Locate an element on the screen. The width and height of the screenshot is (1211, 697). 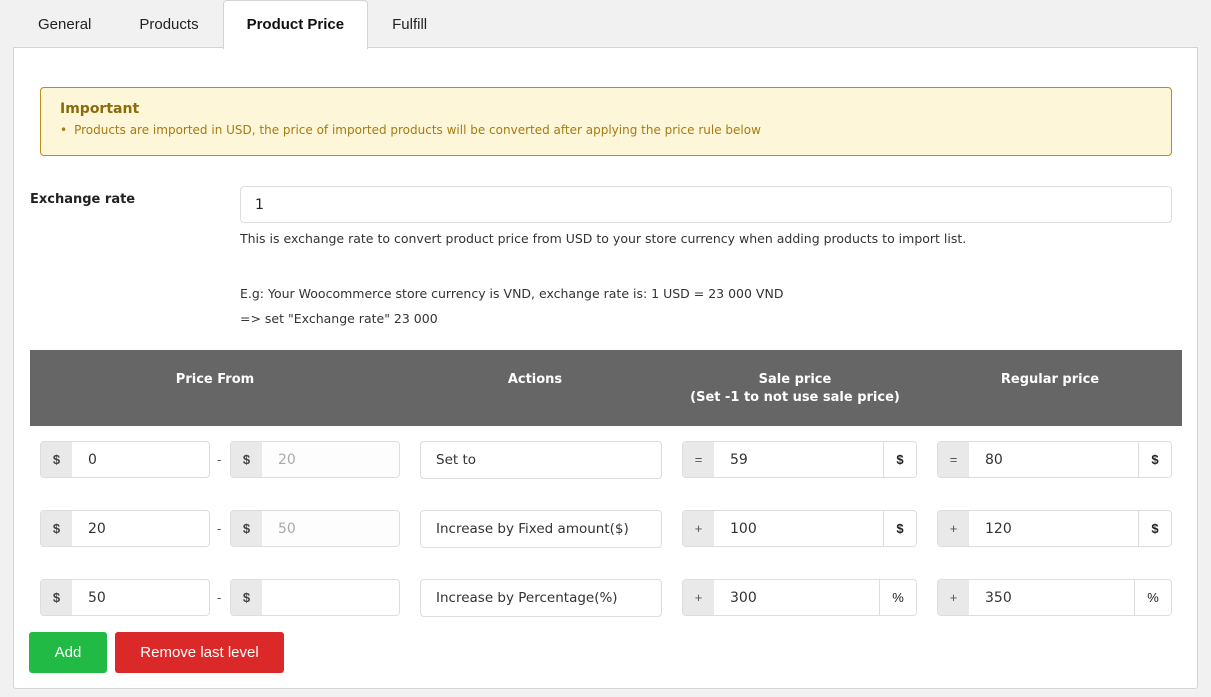
tab-products: Products is located at coordinates (168, 24).